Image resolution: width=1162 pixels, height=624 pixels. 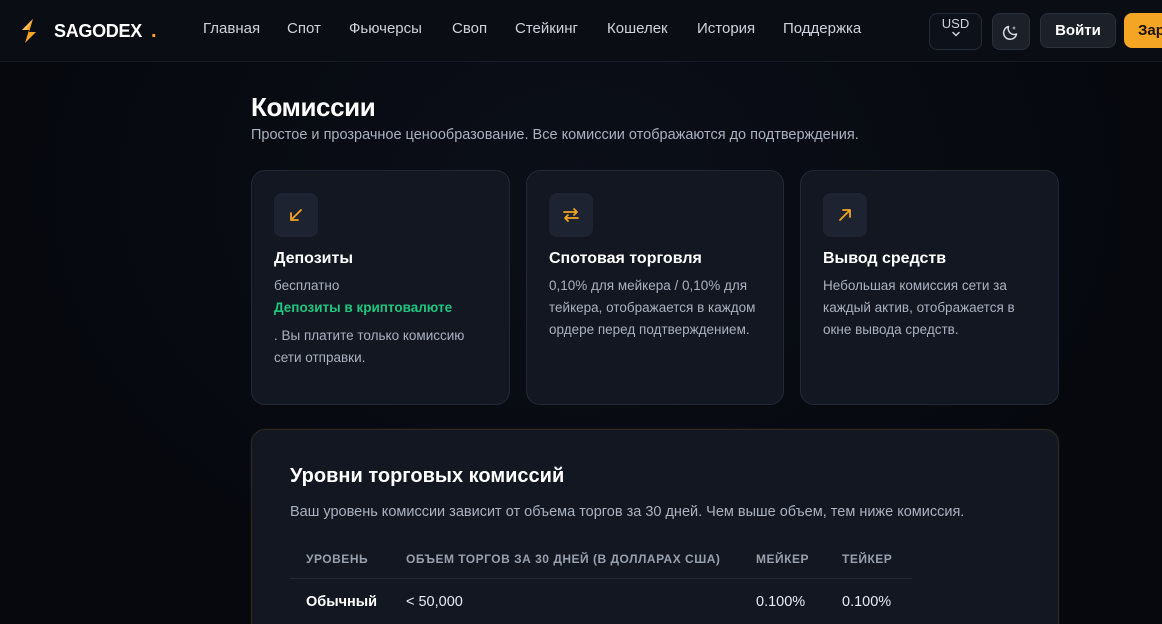 I want to click on nav-item-history: История, so click(x=726, y=28).